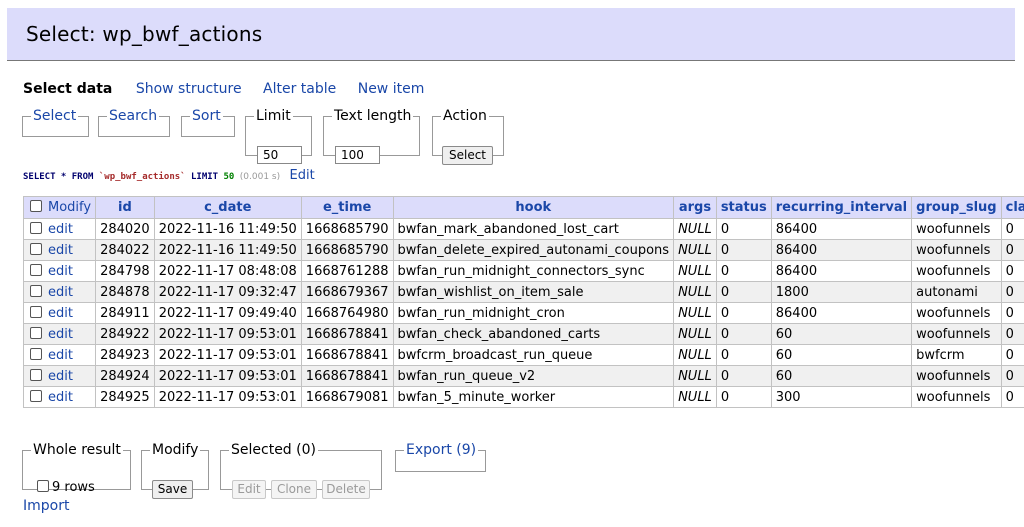  Describe the element at coordinates (144, 34) in the screenshot. I see `page-title: Select: wp_bwf_actions` at that location.